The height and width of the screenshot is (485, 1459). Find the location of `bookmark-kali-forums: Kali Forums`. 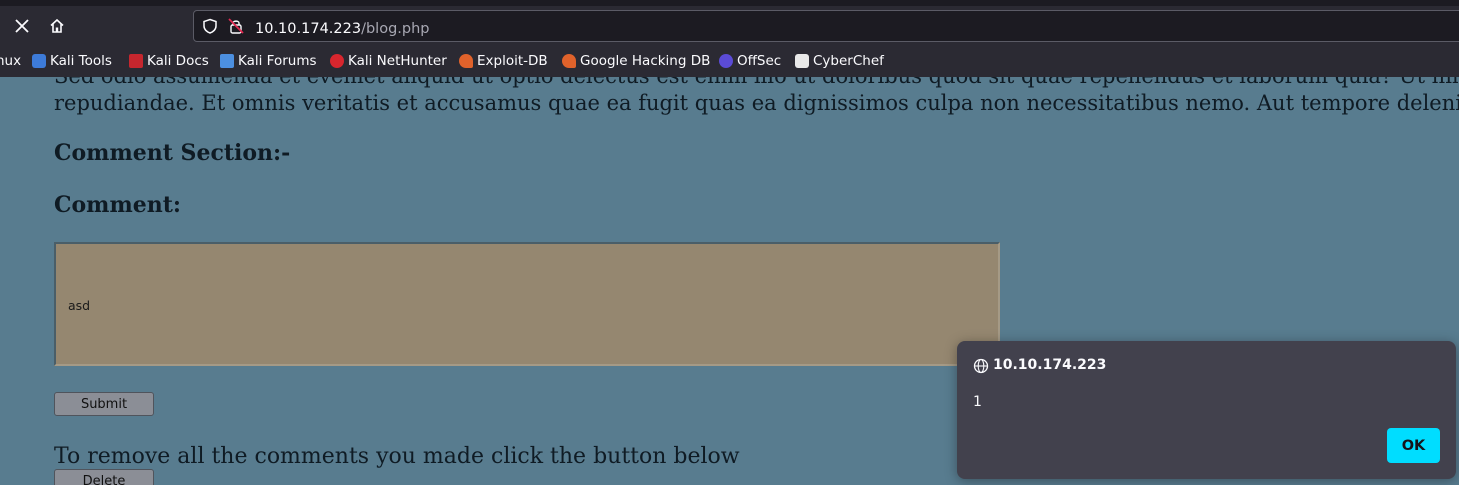

bookmark-kali-forums: Kali Forums is located at coordinates (268, 61).